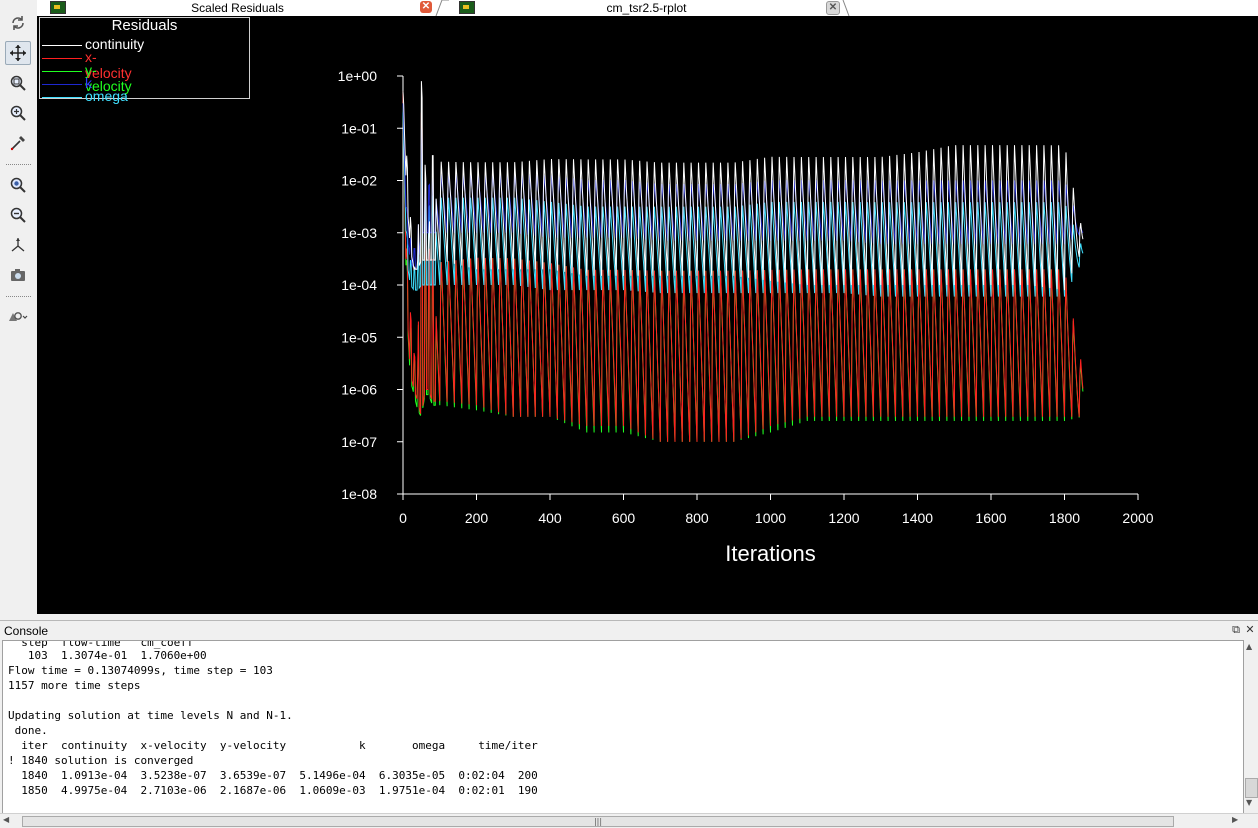  What do you see at coordinates (1251, 726) in the screenshot?
I see `console-vertical-scrollbar: ▲ ▼` at bounding box center [1251, 726].